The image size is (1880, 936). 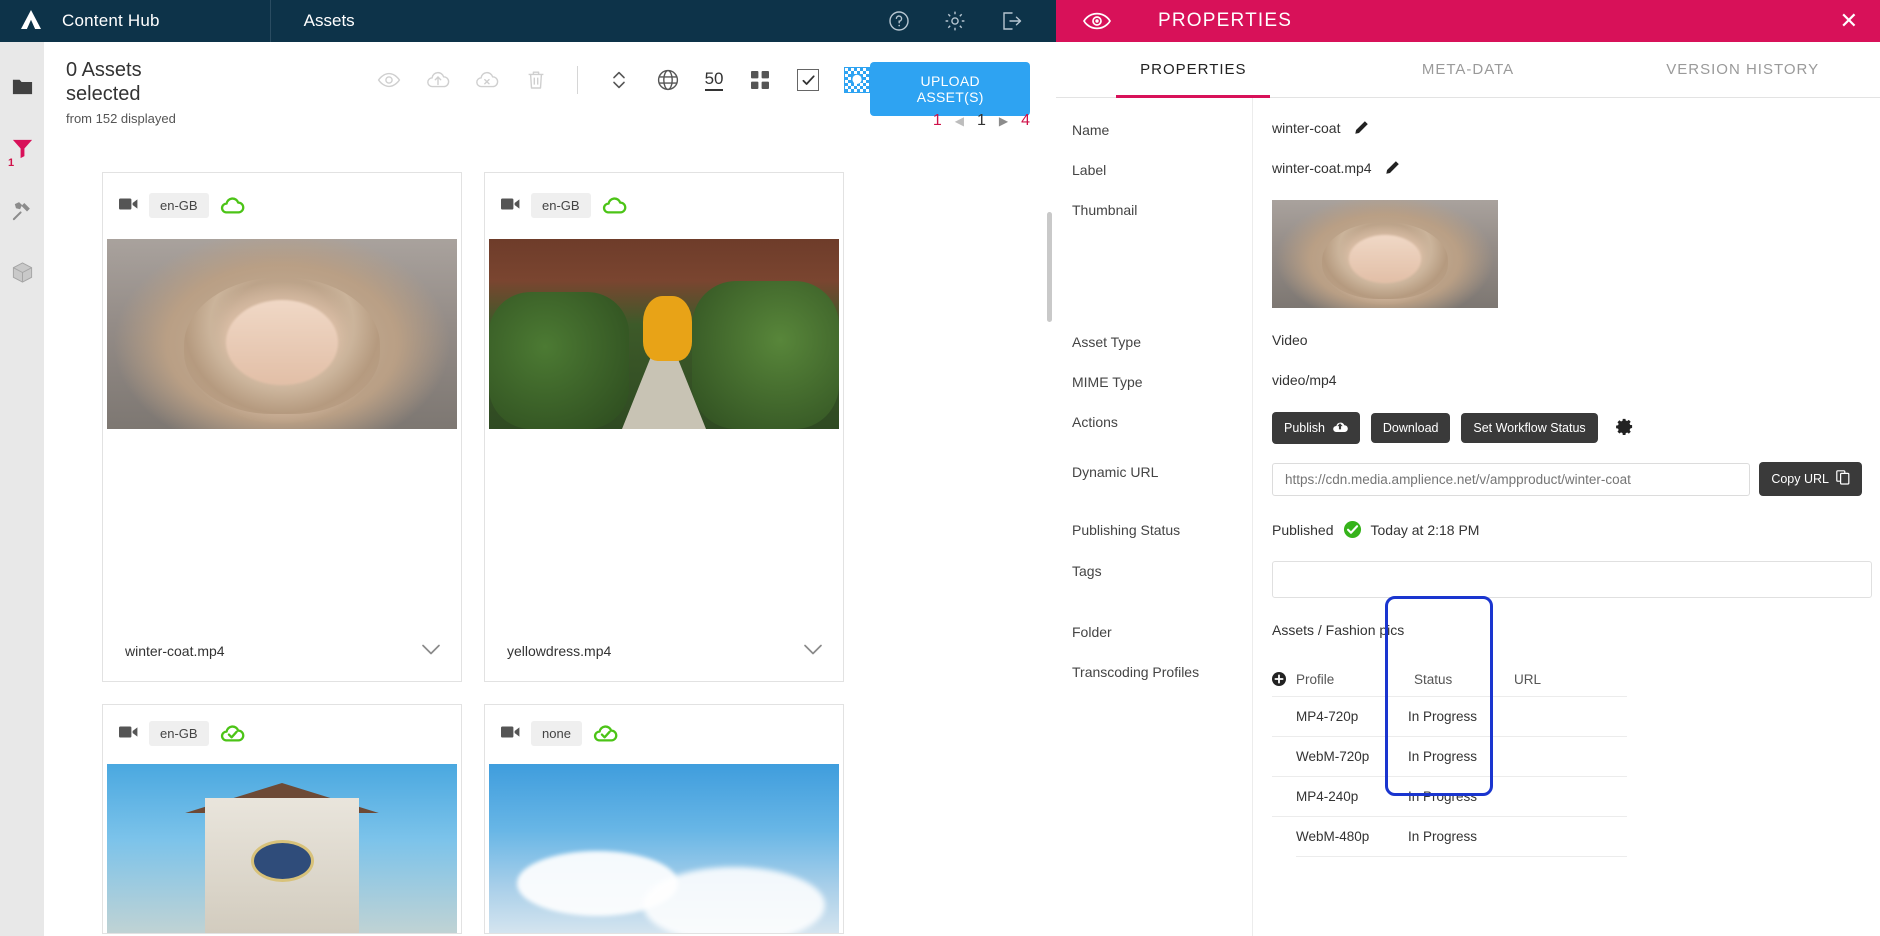 What do you see at coordinates (1340, 428) in the screenshot?
I see `publish-cloud-icon` at bounding box center [1340, 428].